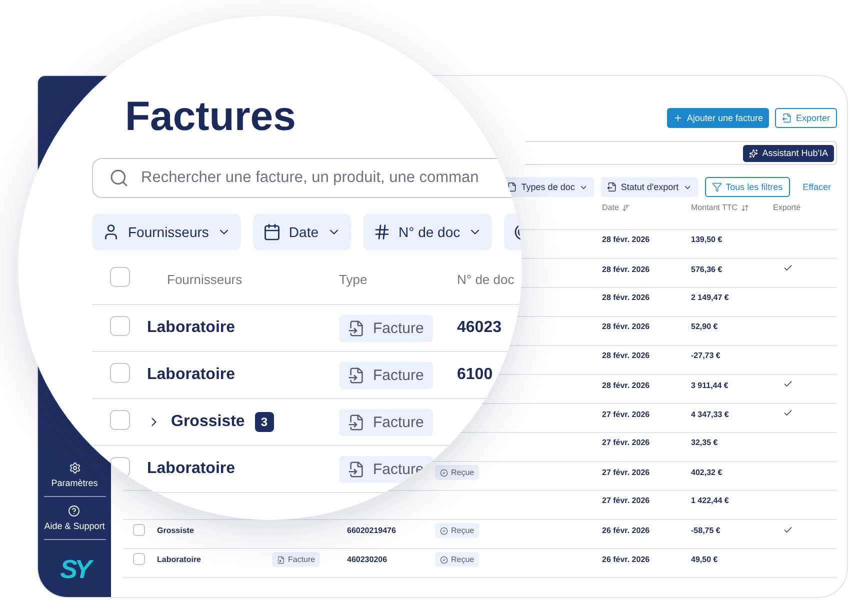  Describe the element at coordinates (681, 153) in the screenshot. I see `search-bar: Assistant Hub'IA` at that location.